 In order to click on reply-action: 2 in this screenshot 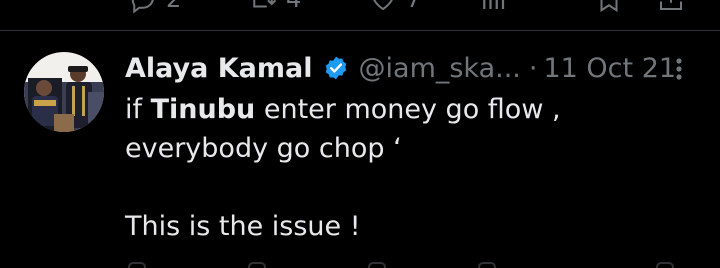, I will do `click(154, 7)`.